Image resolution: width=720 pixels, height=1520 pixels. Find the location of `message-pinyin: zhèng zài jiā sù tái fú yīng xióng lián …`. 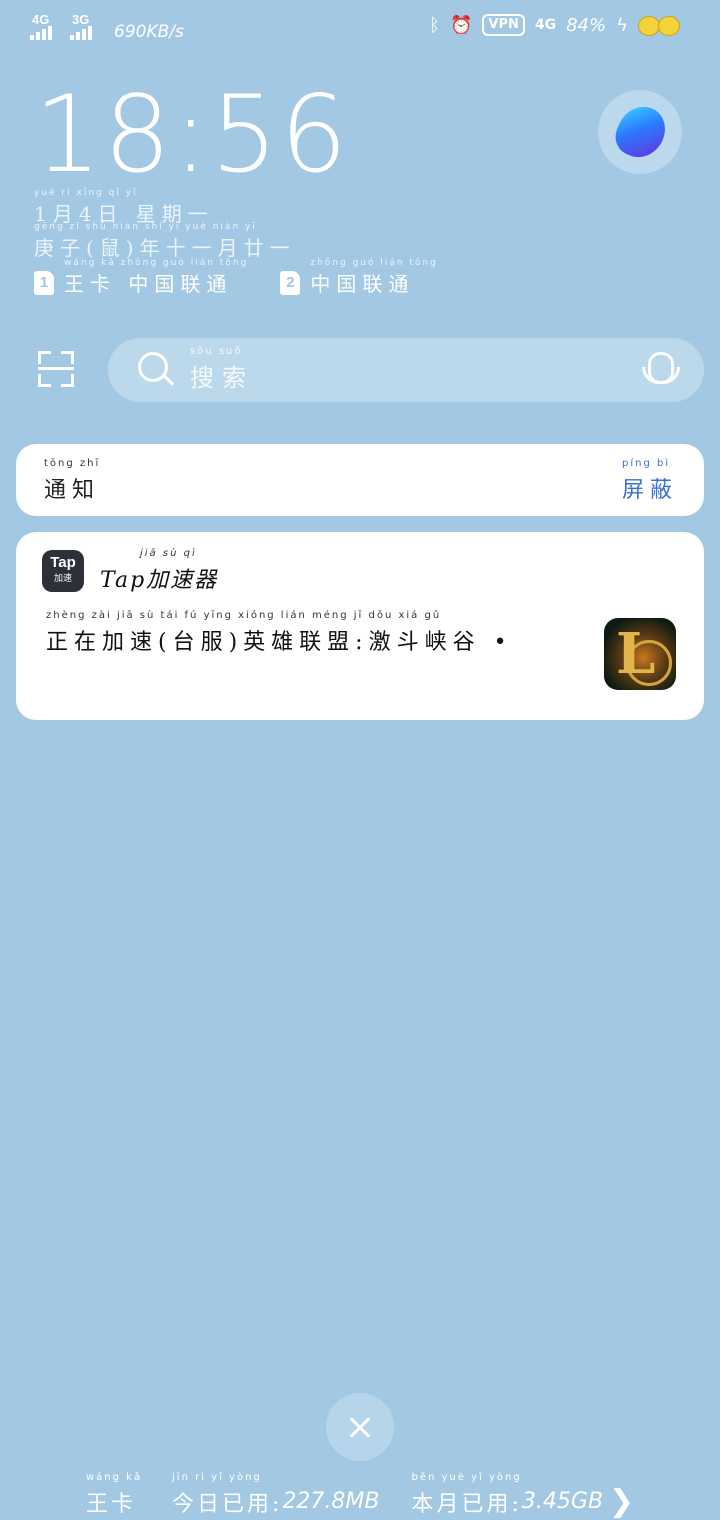

message-pinyin: zhèng zài jiā sù tái fú yīng xióng lián … is located at coordinates (244, 615).